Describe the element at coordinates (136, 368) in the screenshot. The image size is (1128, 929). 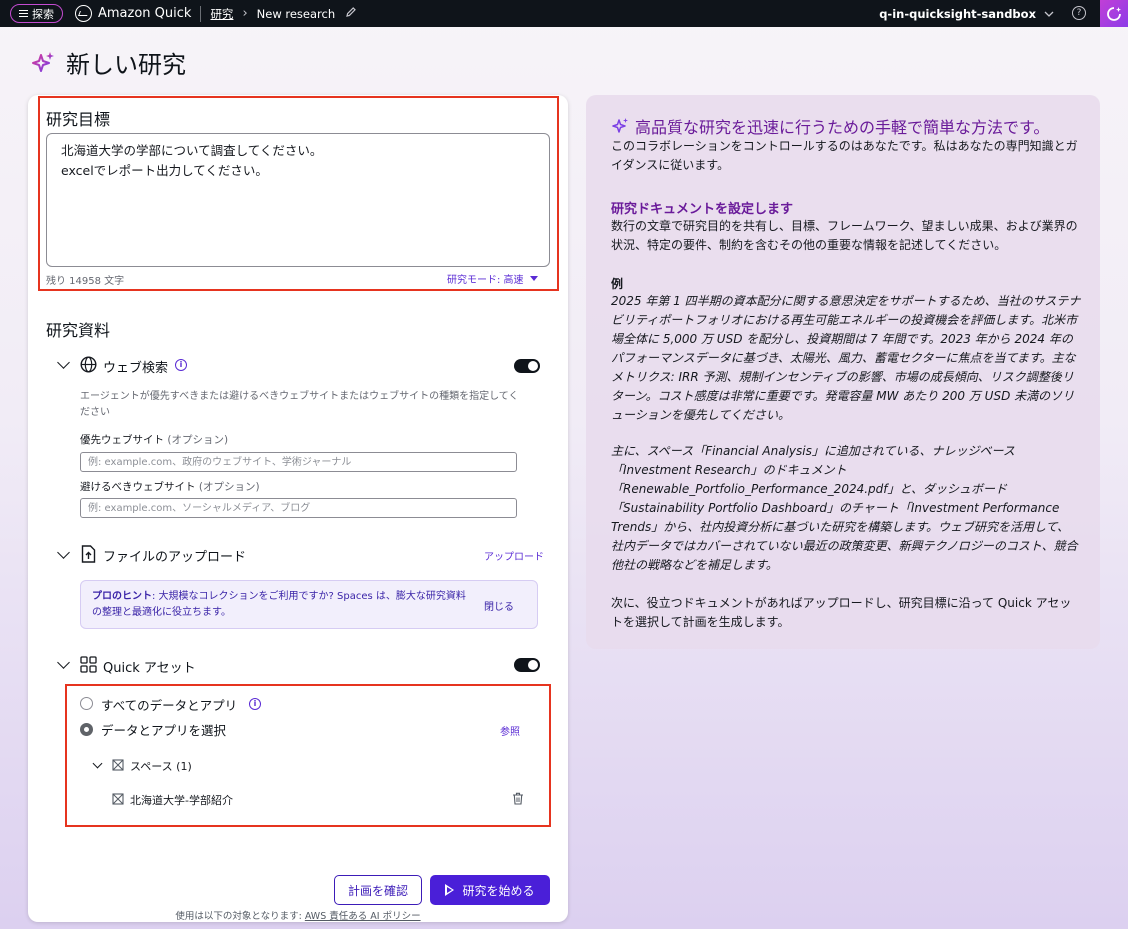
I see `web-search-title: ウェブ検索` at that location.